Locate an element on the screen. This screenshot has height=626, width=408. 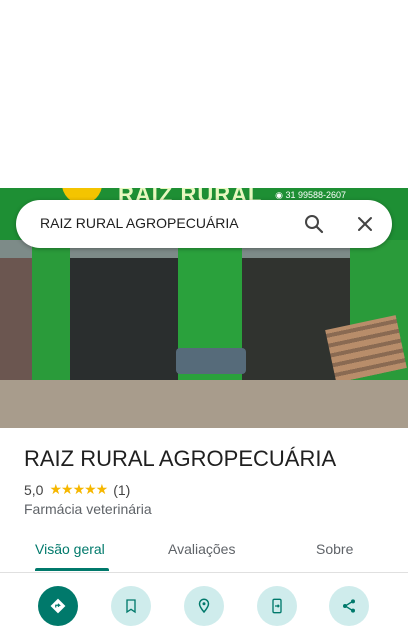
save-button is located at coordinates (131, 606).